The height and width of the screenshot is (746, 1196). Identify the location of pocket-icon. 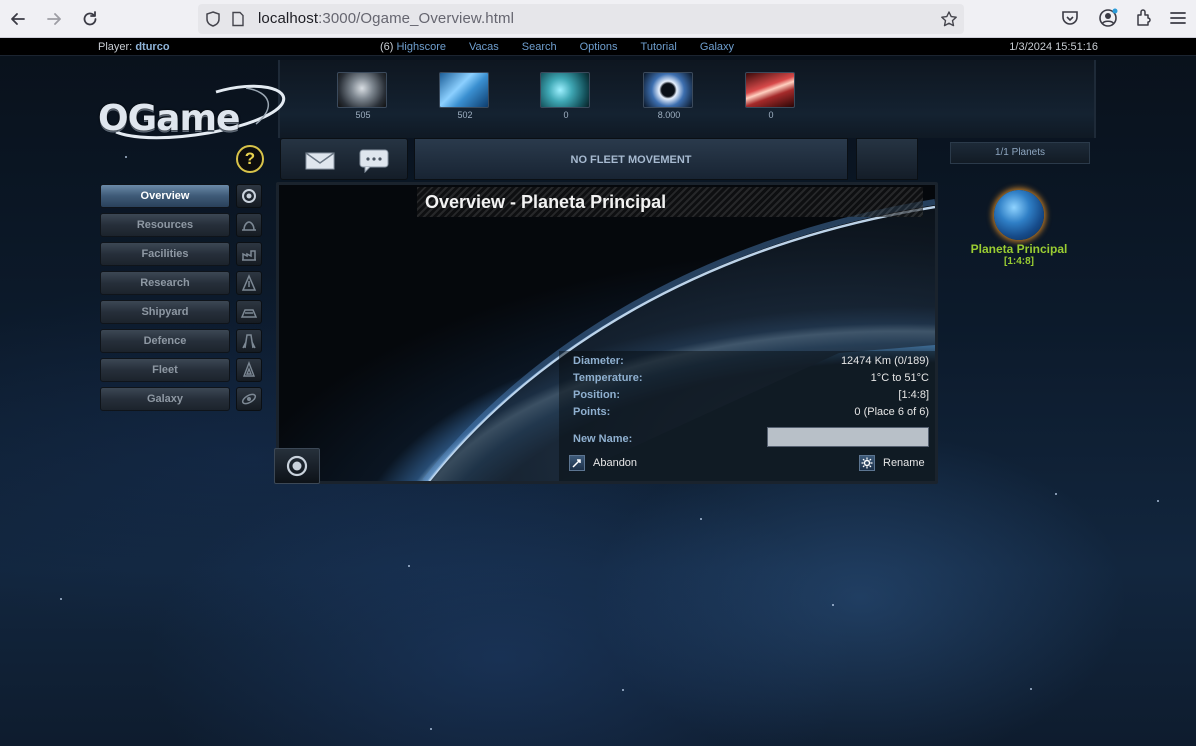
(1070, 18).